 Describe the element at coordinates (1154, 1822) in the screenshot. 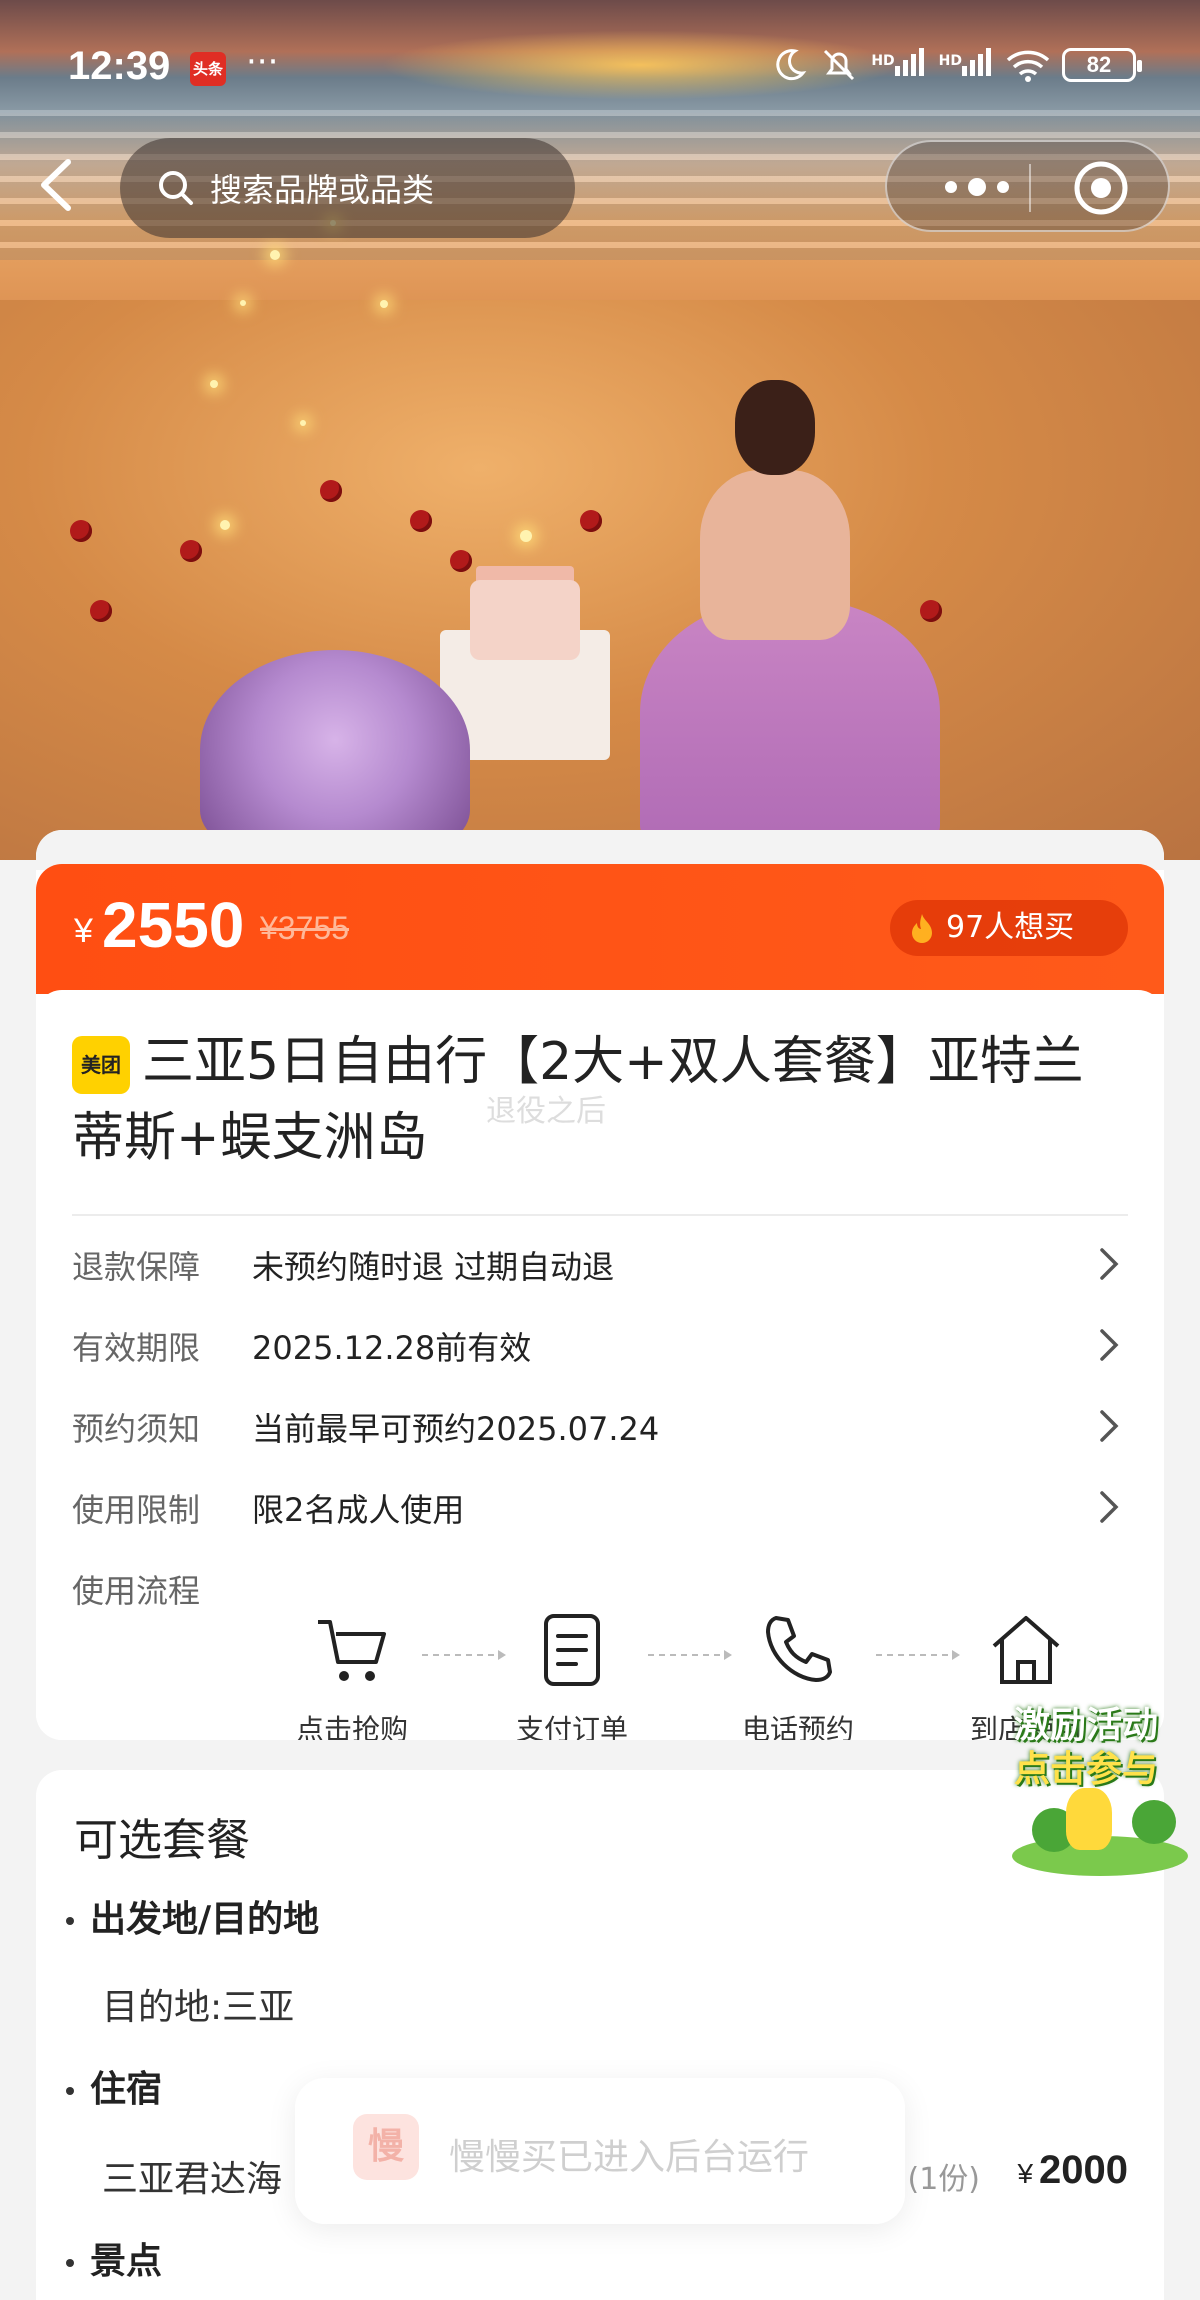

I see `tree-icon` at that location.